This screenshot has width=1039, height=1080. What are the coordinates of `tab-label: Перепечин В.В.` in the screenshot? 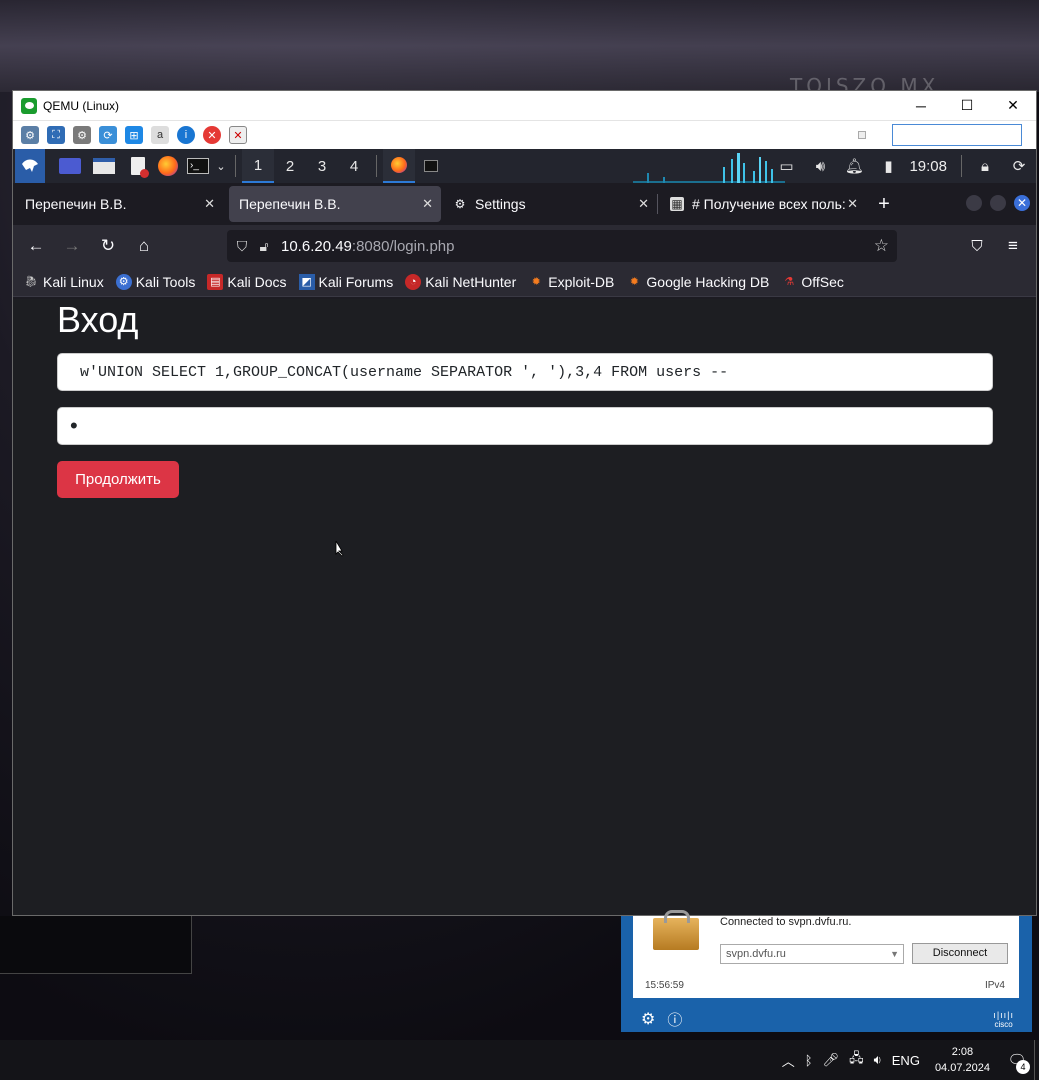 It's located at (290, 204).